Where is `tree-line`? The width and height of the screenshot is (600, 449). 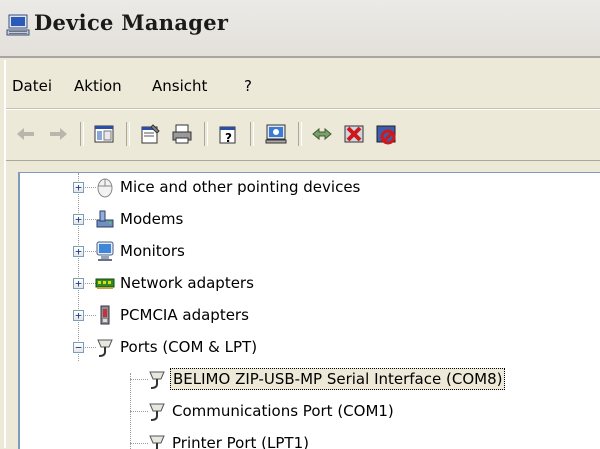 tree-line is located at coordinates (79, 267).